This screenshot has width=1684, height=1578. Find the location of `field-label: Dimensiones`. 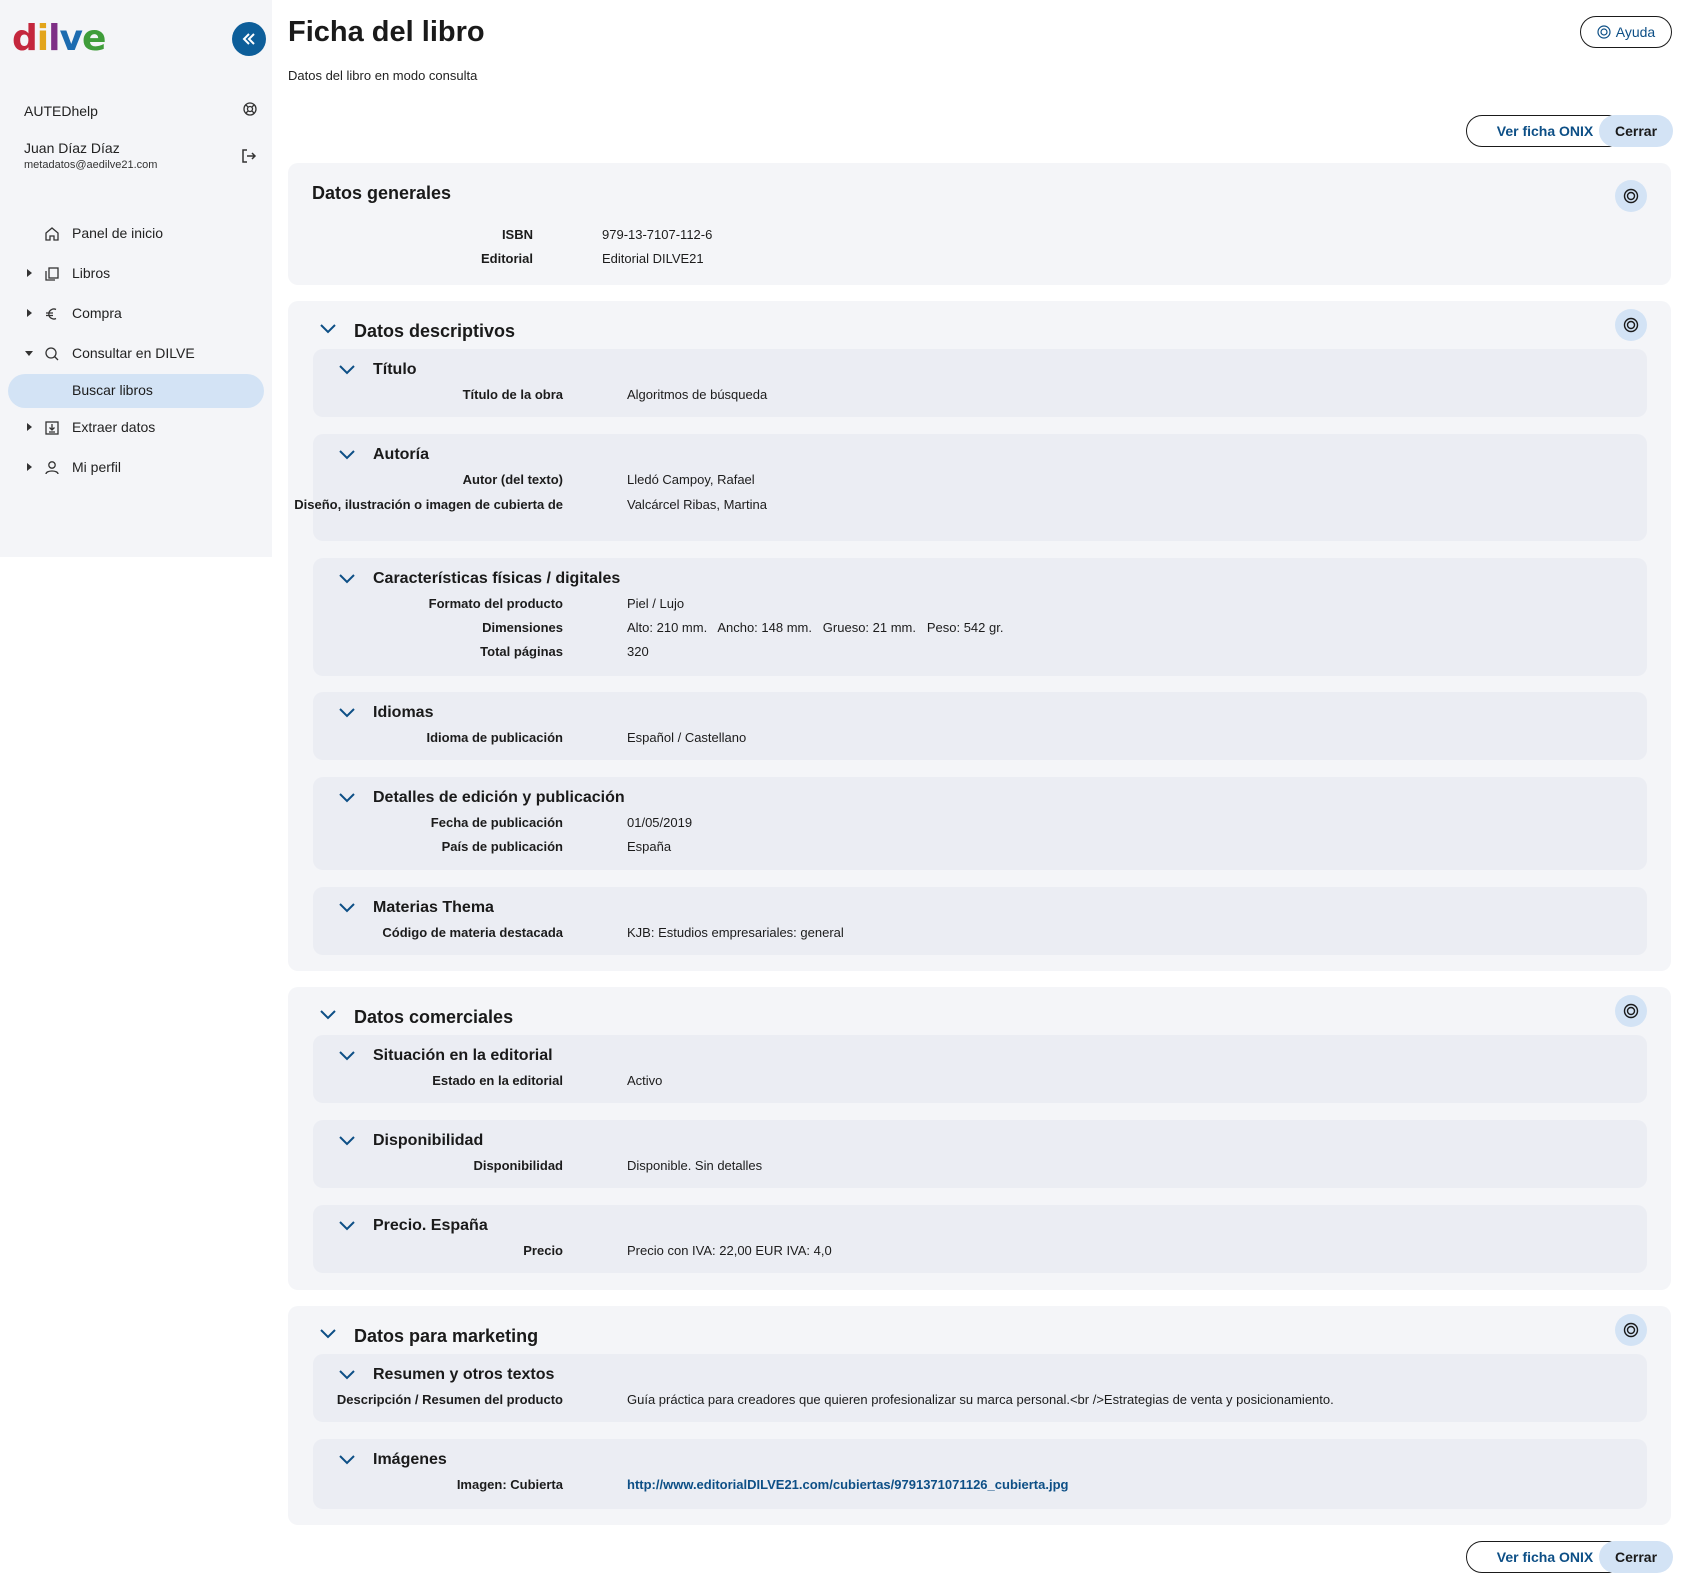

field-label: Dimensiones is located at coordinates (522, 627).